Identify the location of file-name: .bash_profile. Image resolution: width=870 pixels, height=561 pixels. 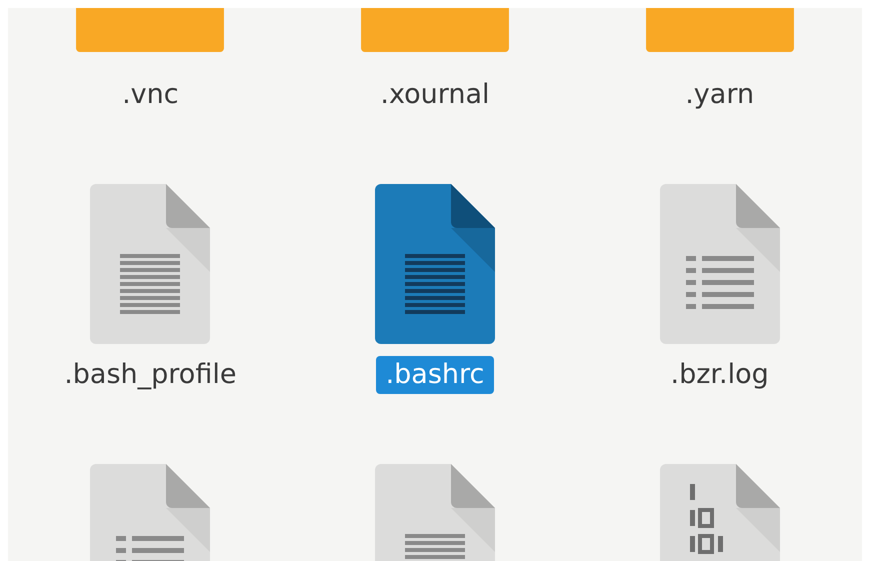
(150, 375).